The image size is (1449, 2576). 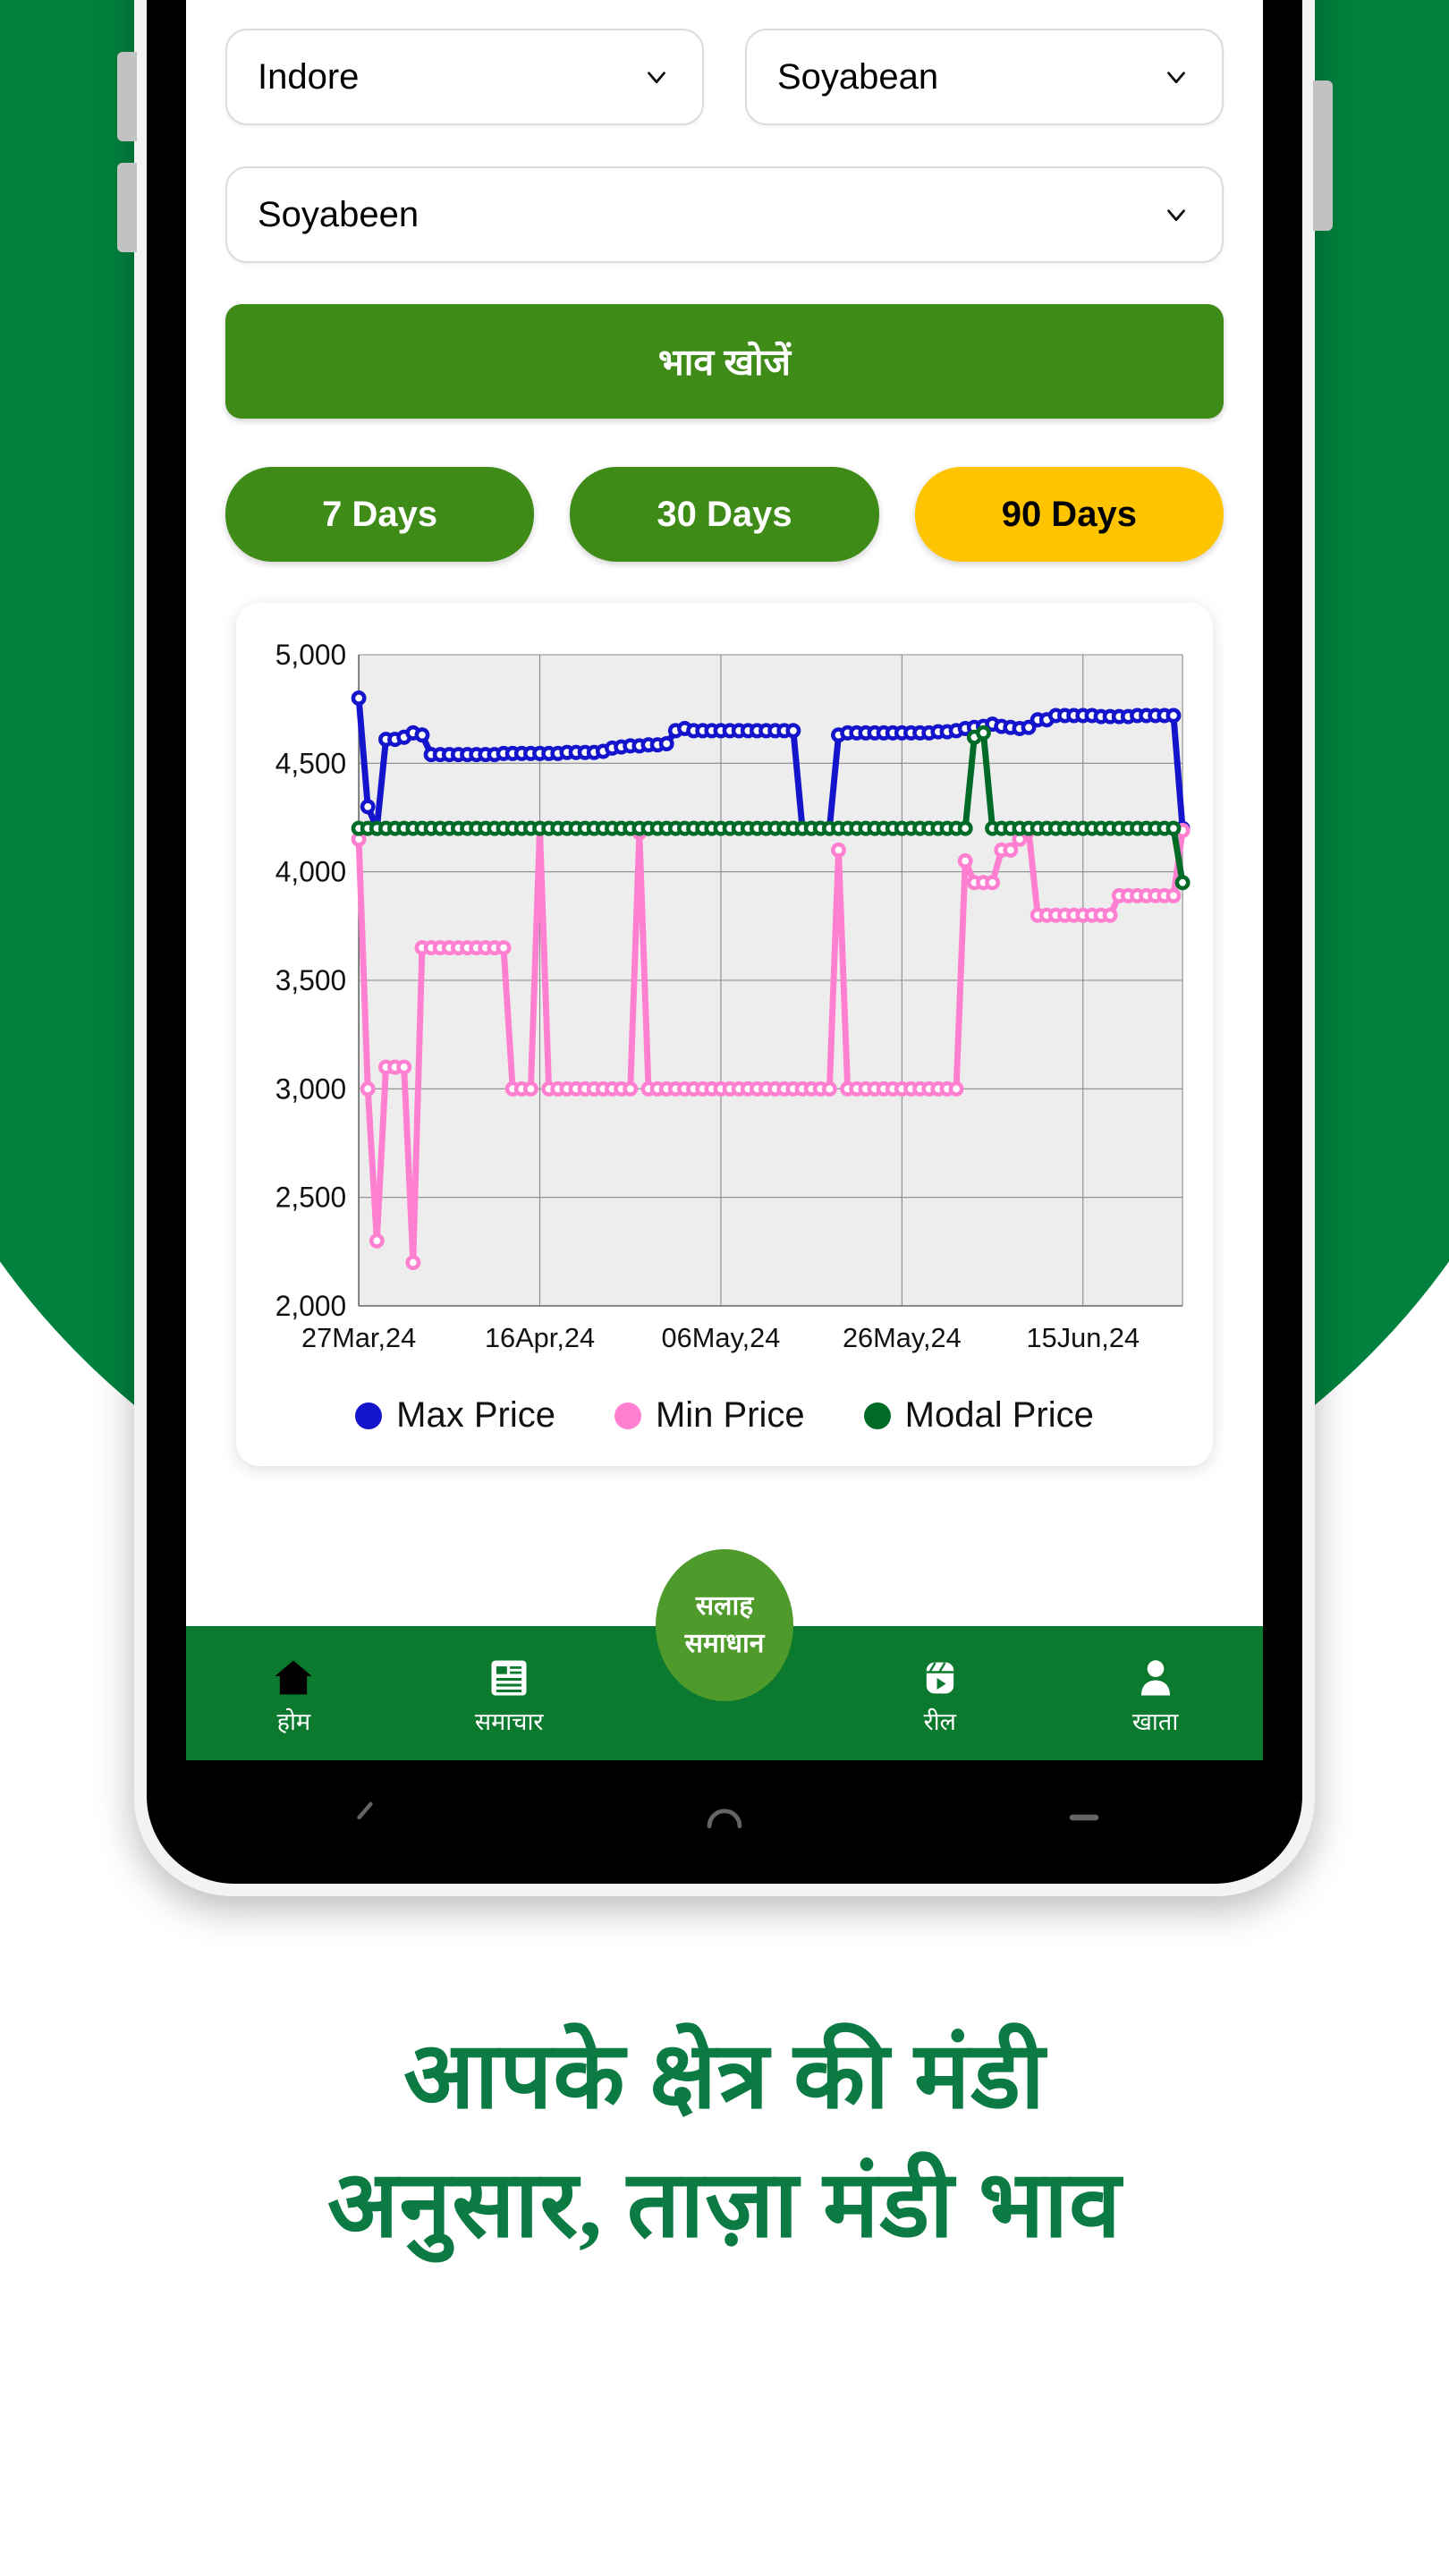 What do you see at coordinates (365, 1819) in the screenshot?
I see `back-gesture-icon` at bounding box center [365, 1819].